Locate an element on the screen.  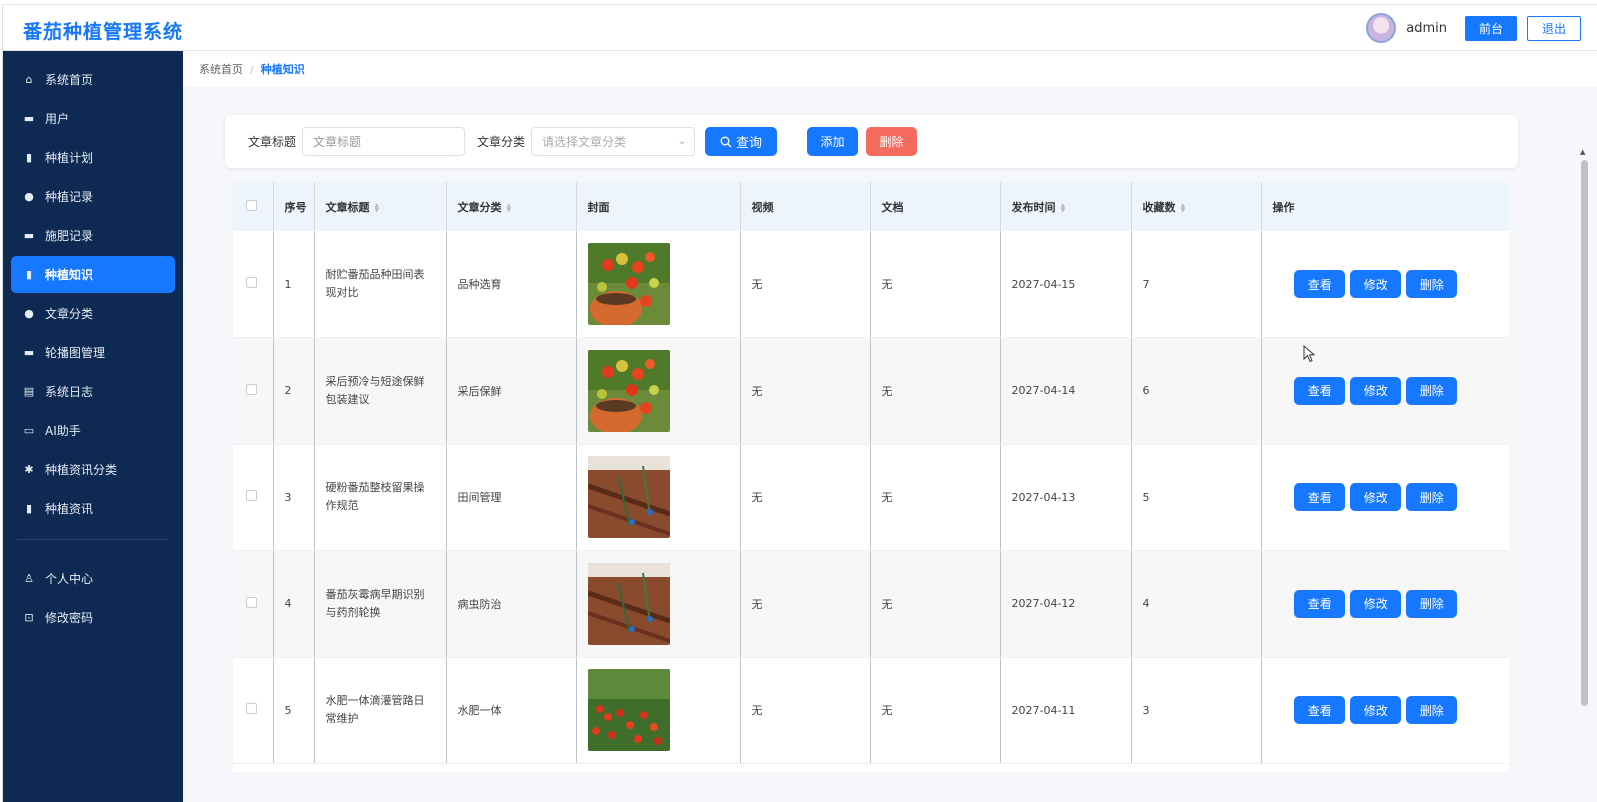
header-category: 文章分类 ▲ ▼ is located at coordinates (511, 206).